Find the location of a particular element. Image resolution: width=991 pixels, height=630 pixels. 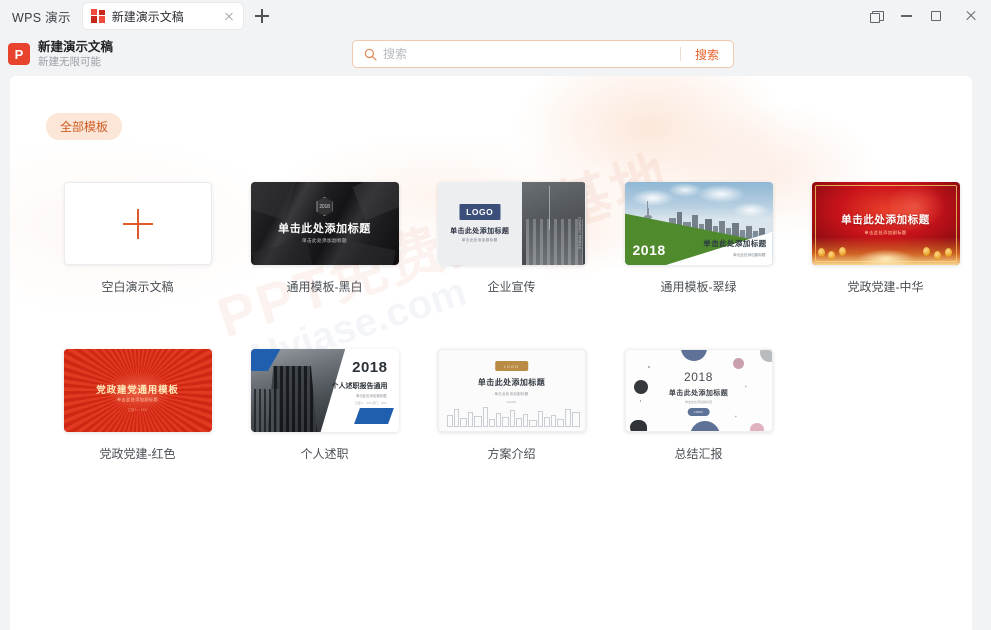

template-card-plan-introduction: LOGO 单击此处添加标题 单击此处添加副标题 2019/01 方案介绍 is located at coordinates (511, 405).